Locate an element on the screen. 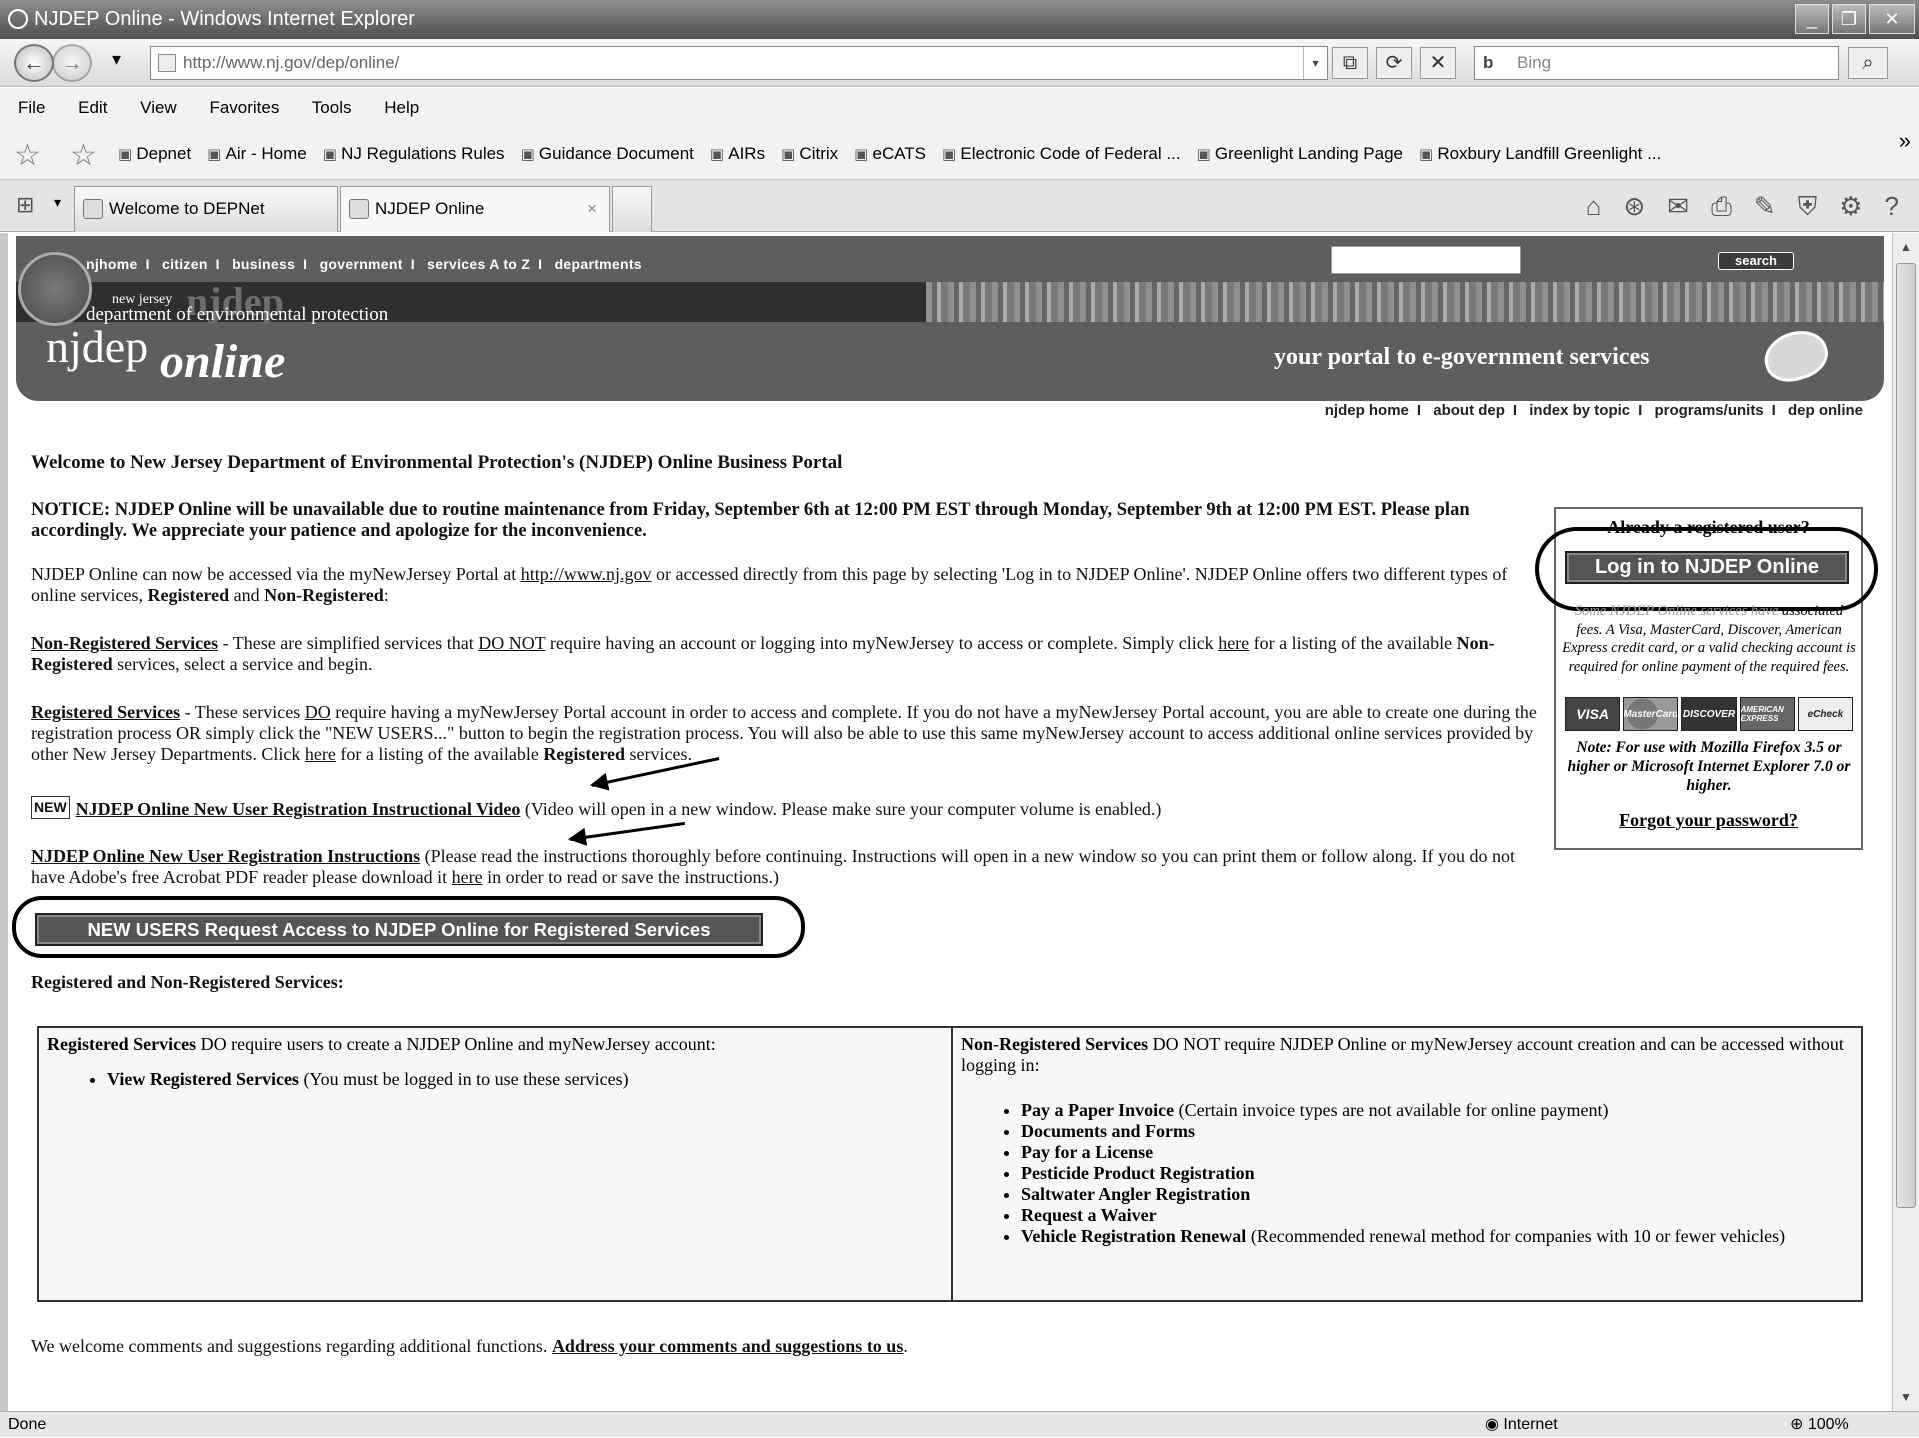  favorites-more-icon: » is located at coordinates (1905, 141).